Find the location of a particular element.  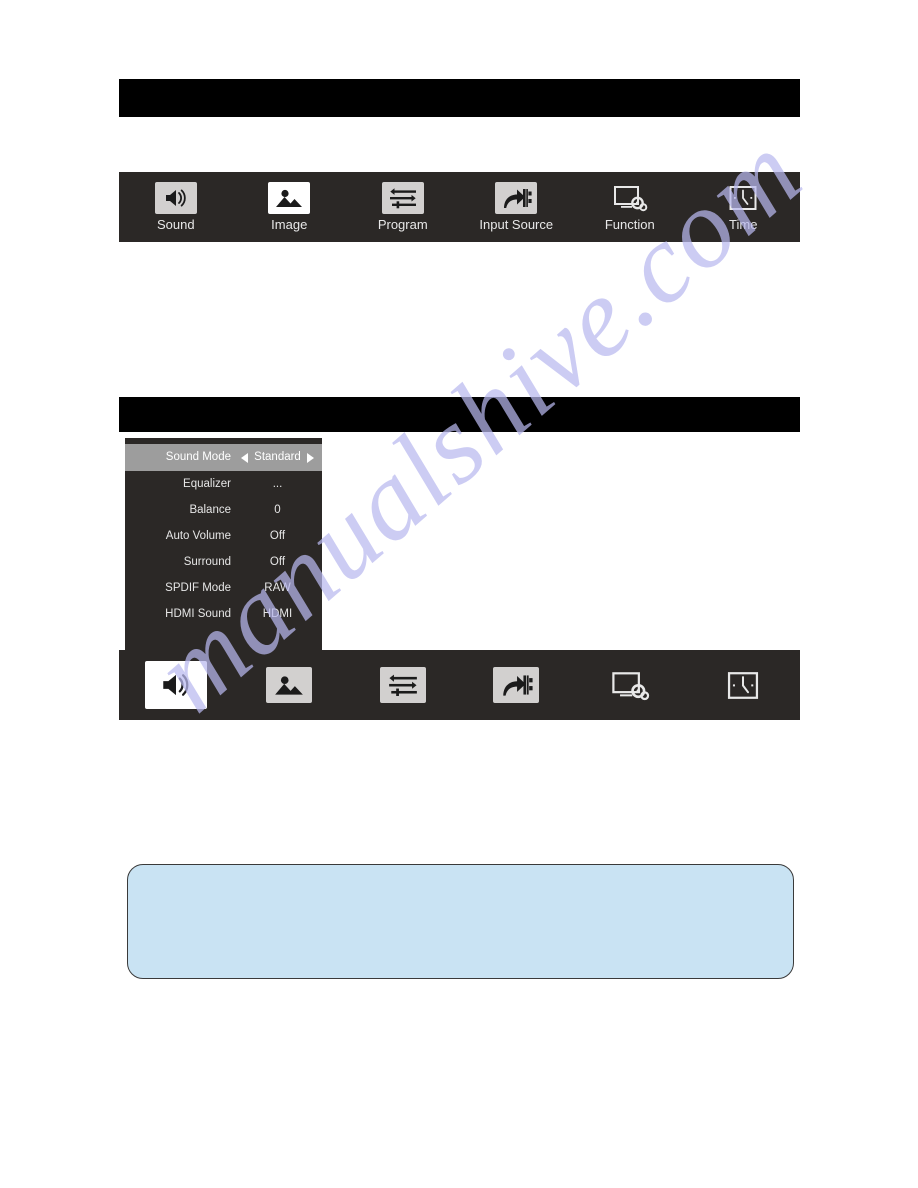

osd-bottom-item-list is located at coordinates (459, 685).